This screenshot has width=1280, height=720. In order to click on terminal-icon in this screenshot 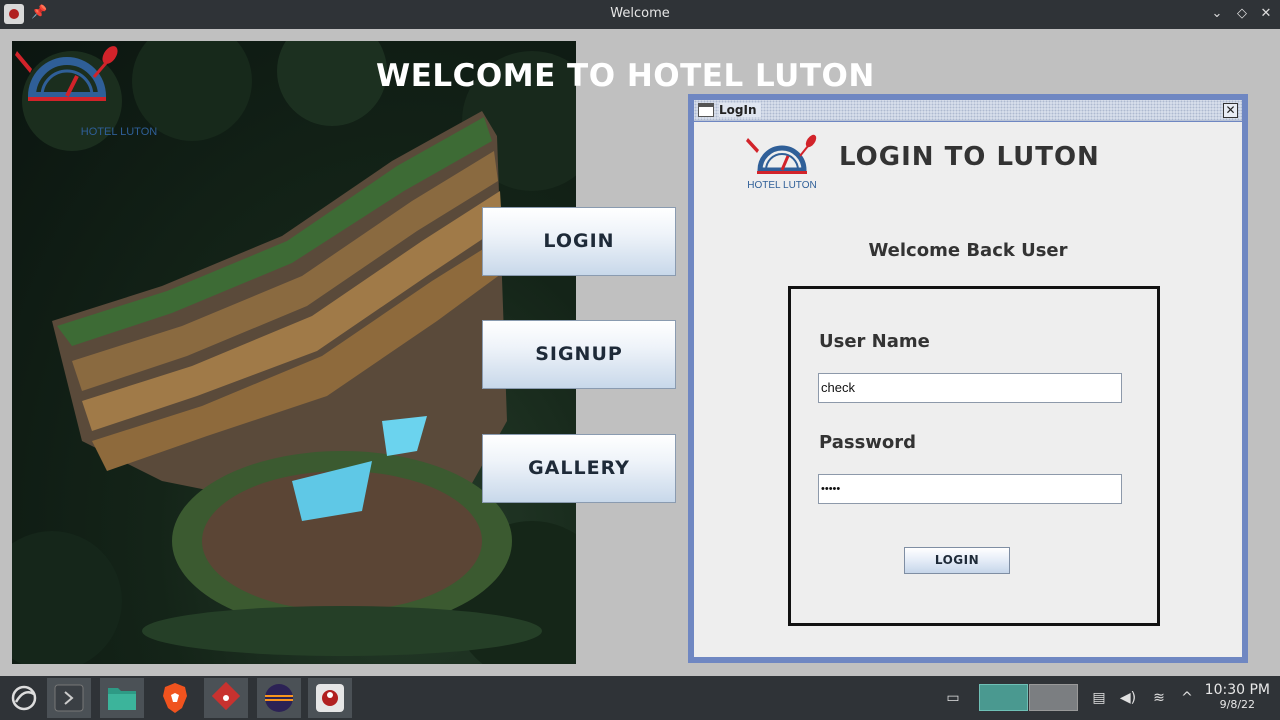, I will do `click(69, 698)`.